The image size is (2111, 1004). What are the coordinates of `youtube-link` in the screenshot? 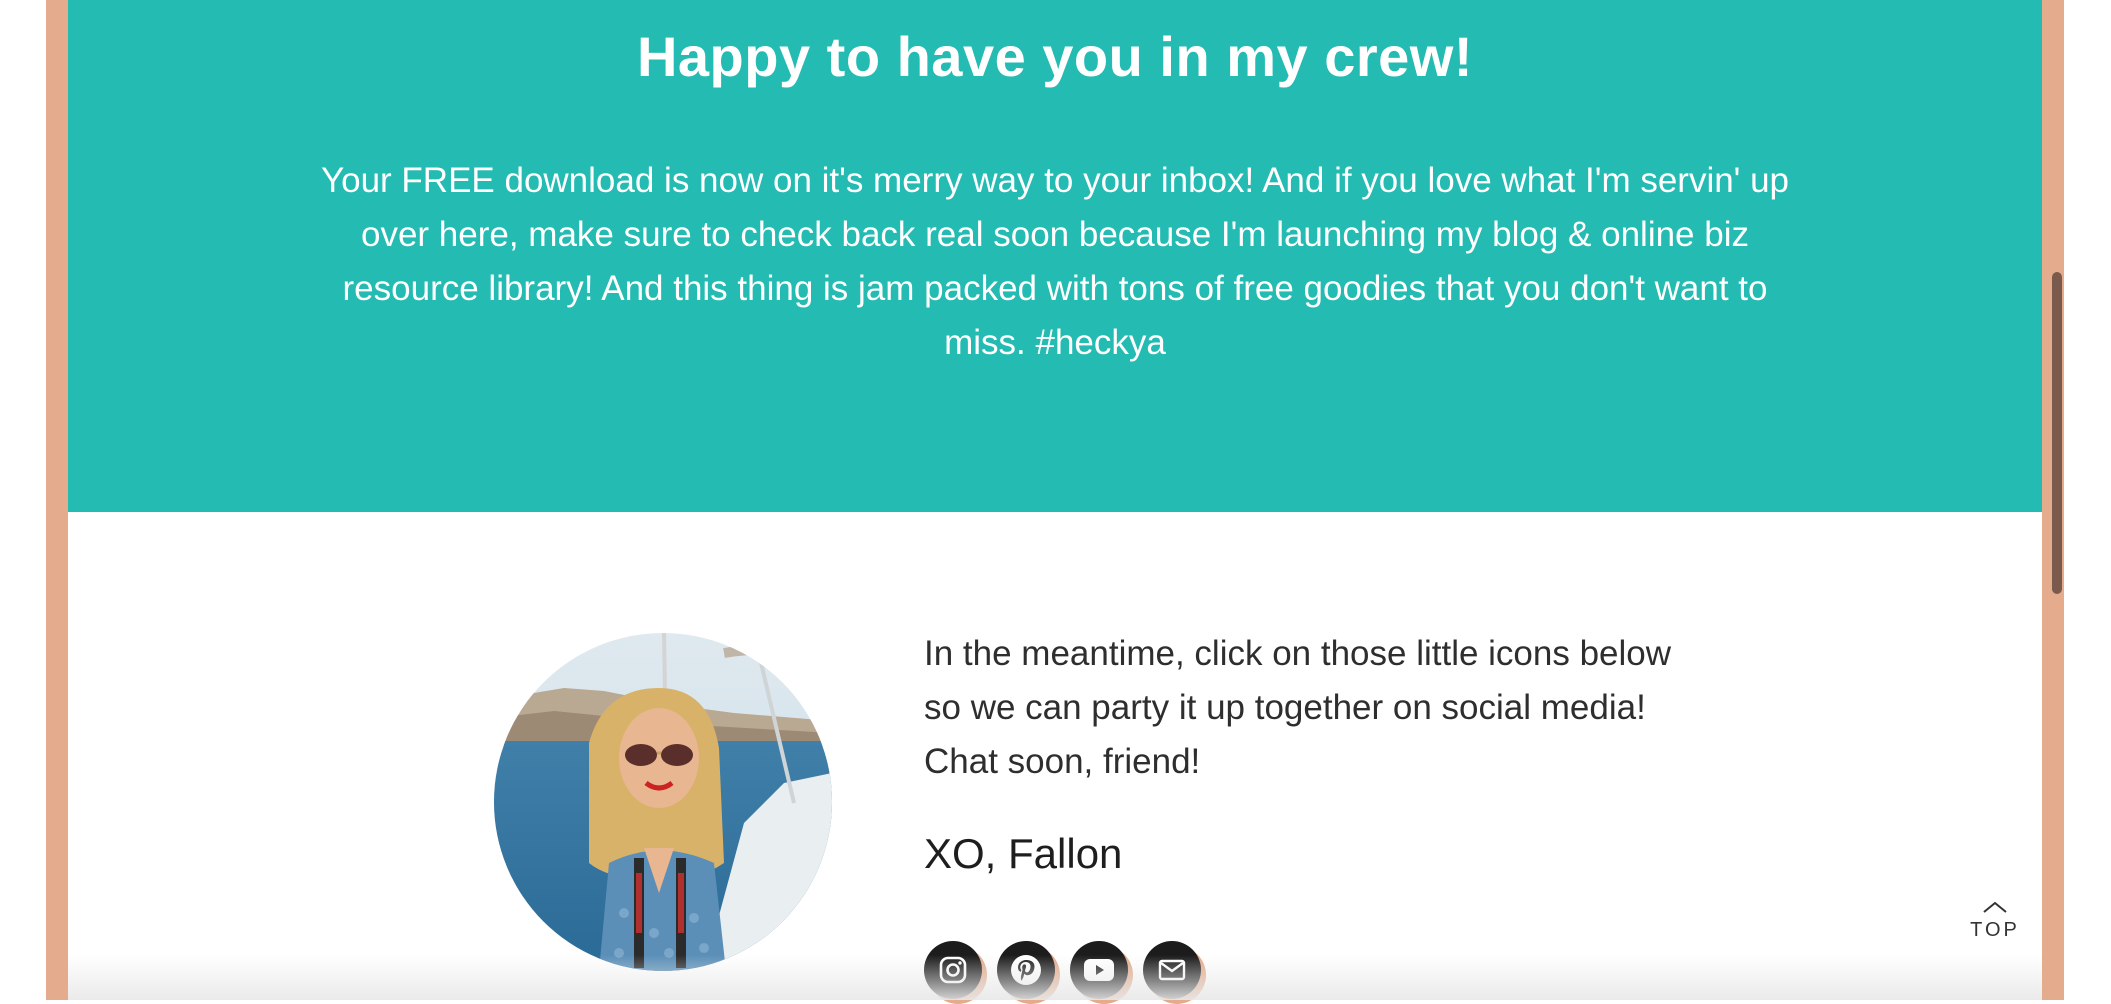 It's located at (1101, 972).